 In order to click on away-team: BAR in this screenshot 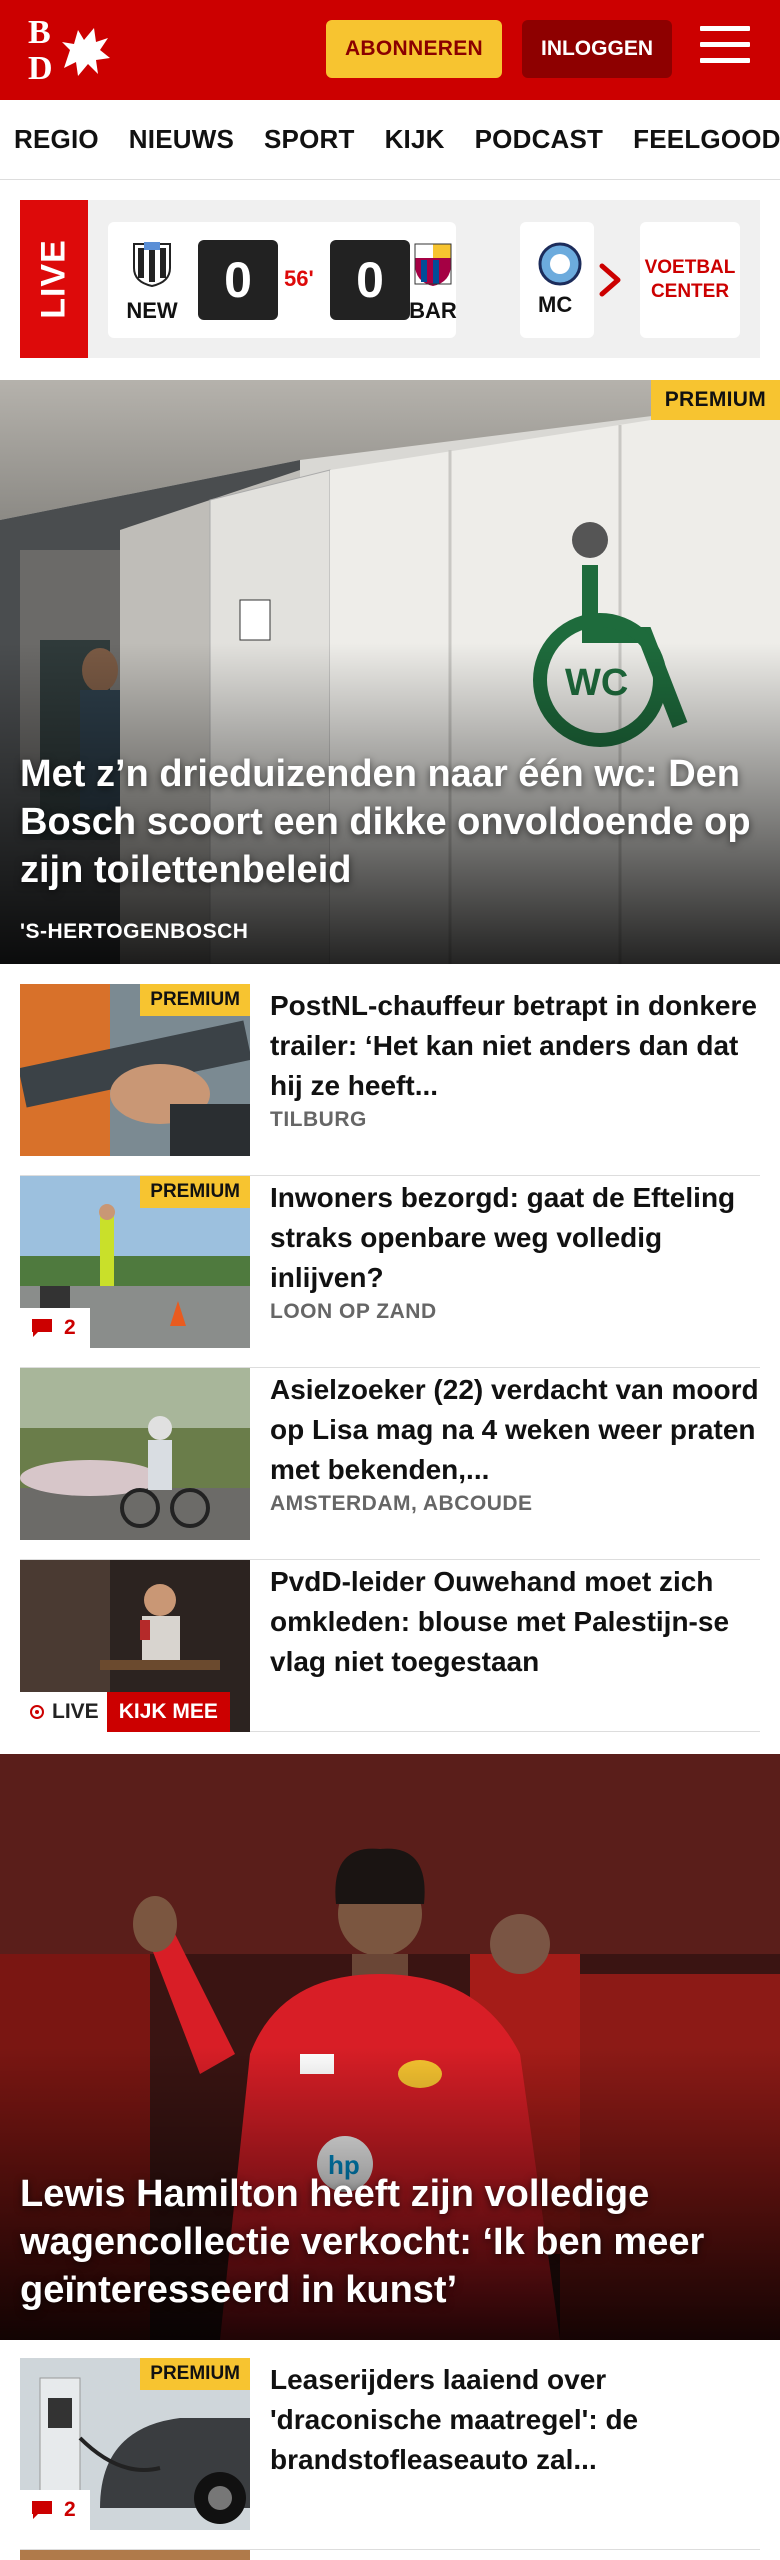, I will do `click(433, 282)`.